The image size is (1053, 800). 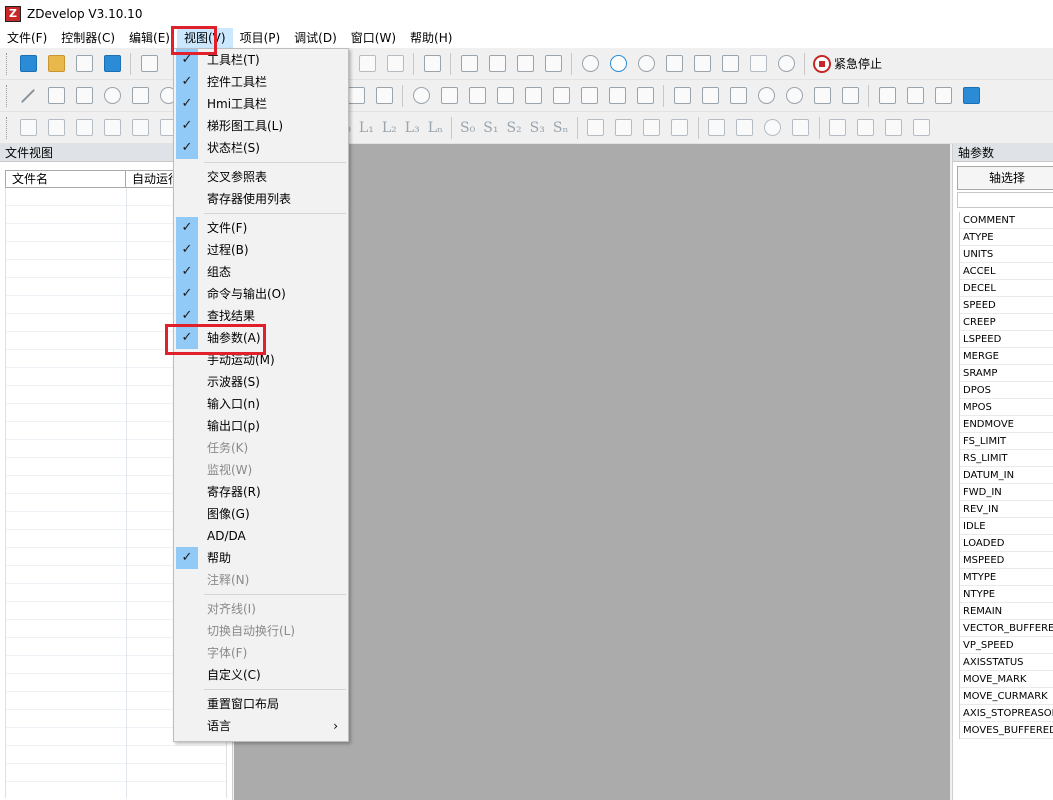 I want to click on axis-param-row: DPOS, so click(x=1006, y=390).